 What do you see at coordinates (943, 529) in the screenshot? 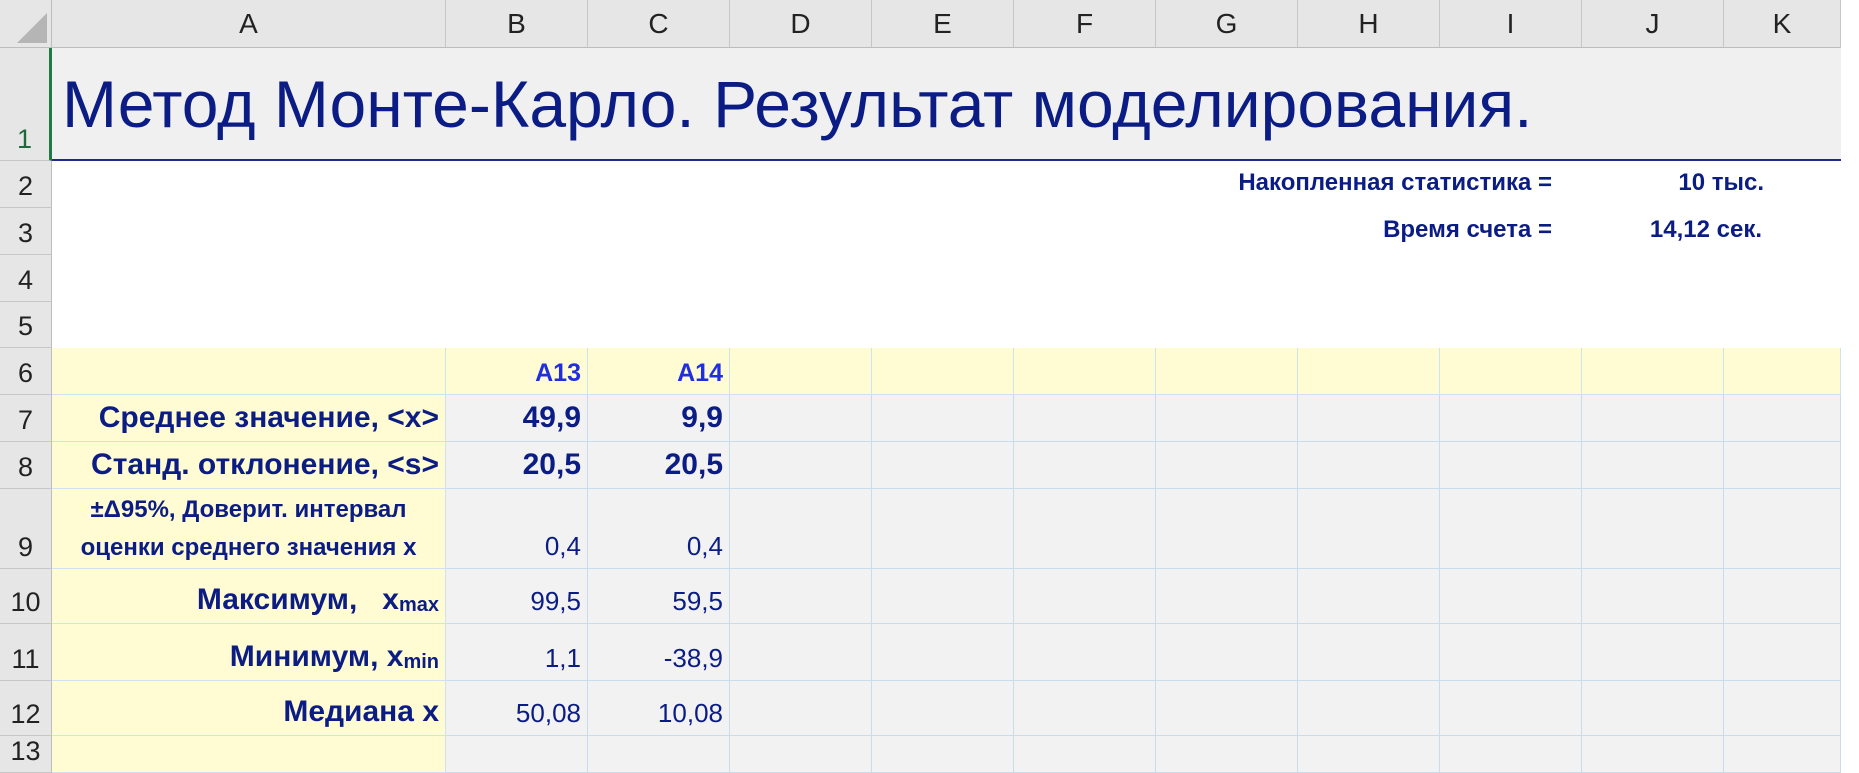
I see `cell-e9` at bounding box center [943, 529].